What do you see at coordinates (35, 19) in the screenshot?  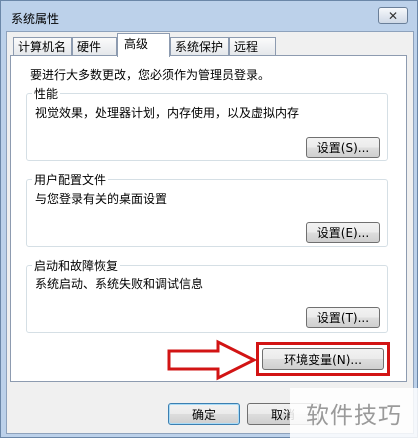 I see `window-title: 系统属性` at bounding box center [35, 19].